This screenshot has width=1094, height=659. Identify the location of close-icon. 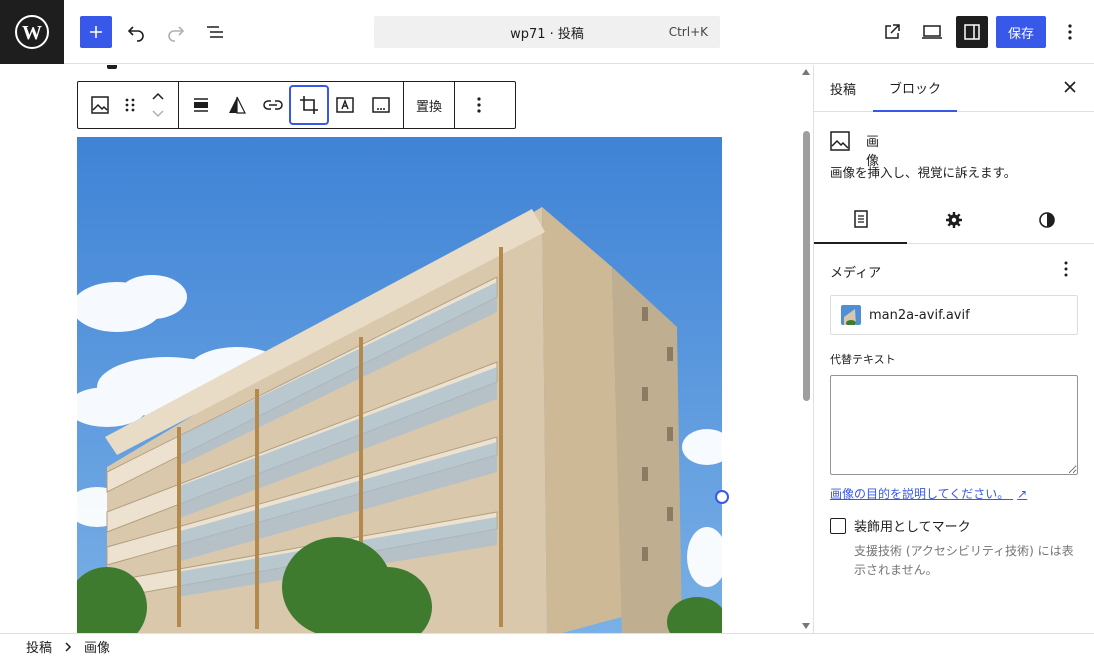
(1070, 87).